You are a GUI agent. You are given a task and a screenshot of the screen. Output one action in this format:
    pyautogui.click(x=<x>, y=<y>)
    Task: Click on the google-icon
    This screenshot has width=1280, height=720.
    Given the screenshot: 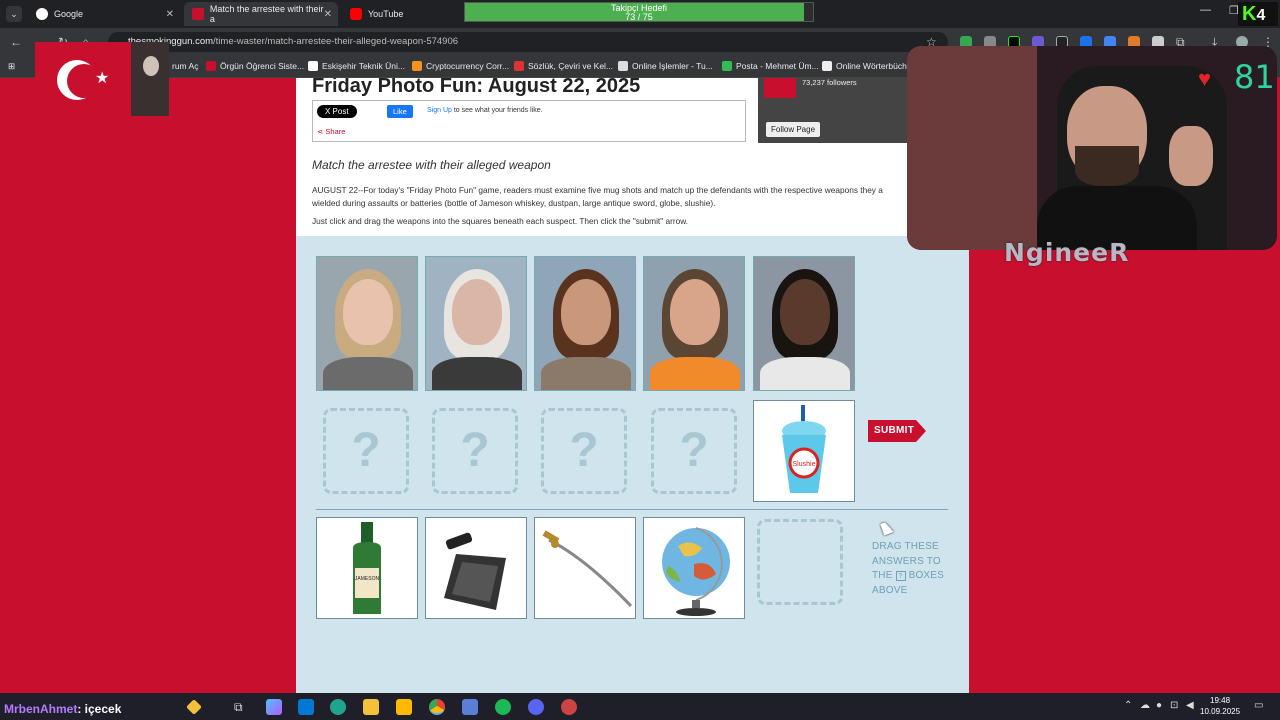 What is the action you would take?
    pyautogui.click(x=42, y=14)
    